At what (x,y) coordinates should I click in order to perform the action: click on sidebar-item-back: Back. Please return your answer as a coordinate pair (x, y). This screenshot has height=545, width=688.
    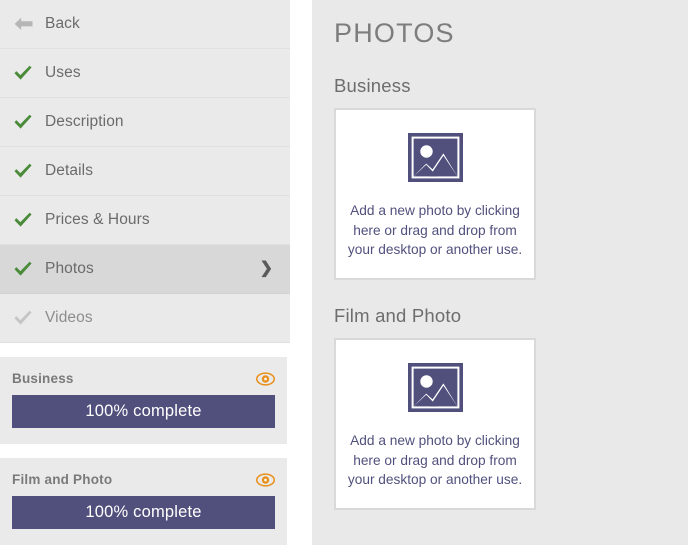
    Looking at the image, I should click on (145, 24).